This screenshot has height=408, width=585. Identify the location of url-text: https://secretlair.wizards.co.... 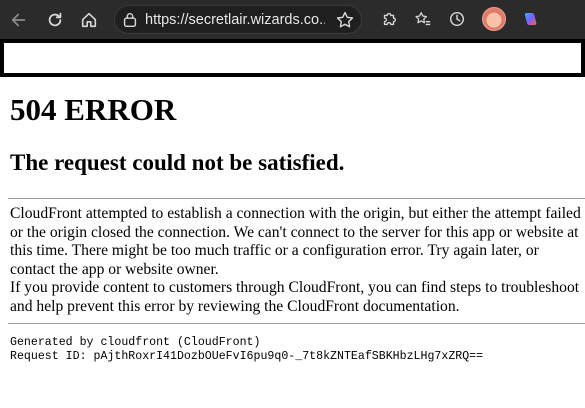
(235, 20).